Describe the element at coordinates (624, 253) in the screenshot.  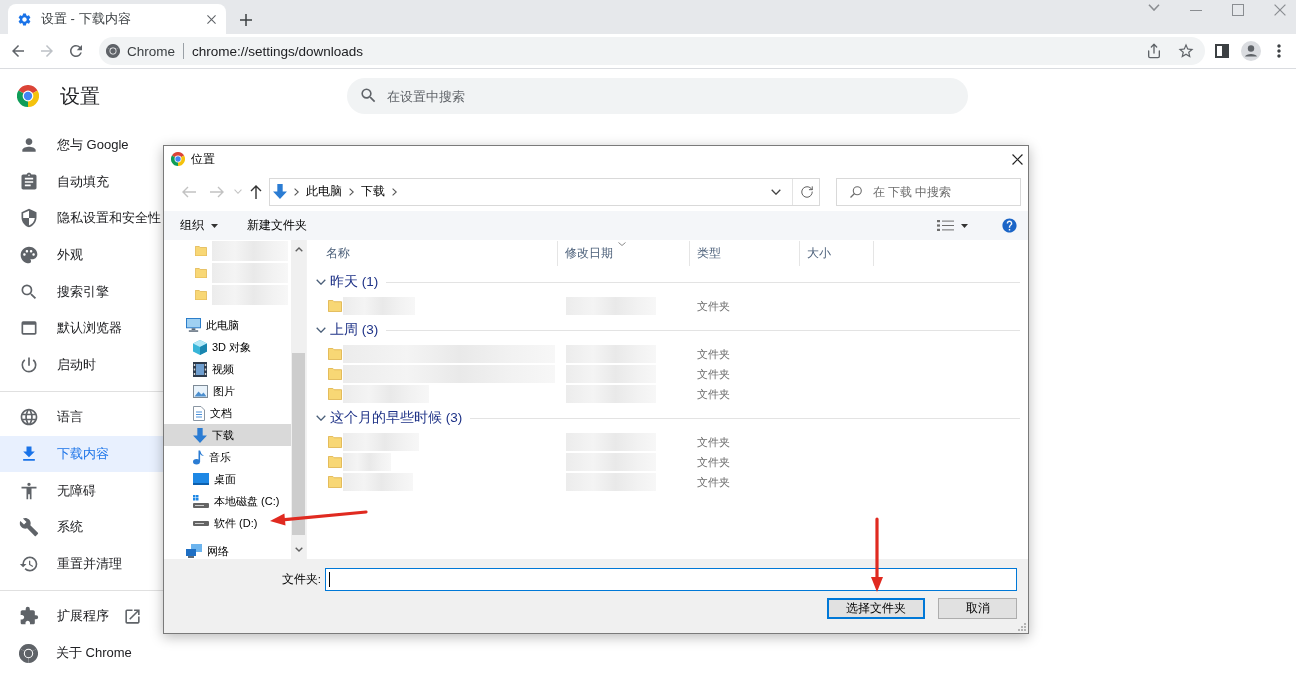
I see `column-header: 修改日期` at that location.